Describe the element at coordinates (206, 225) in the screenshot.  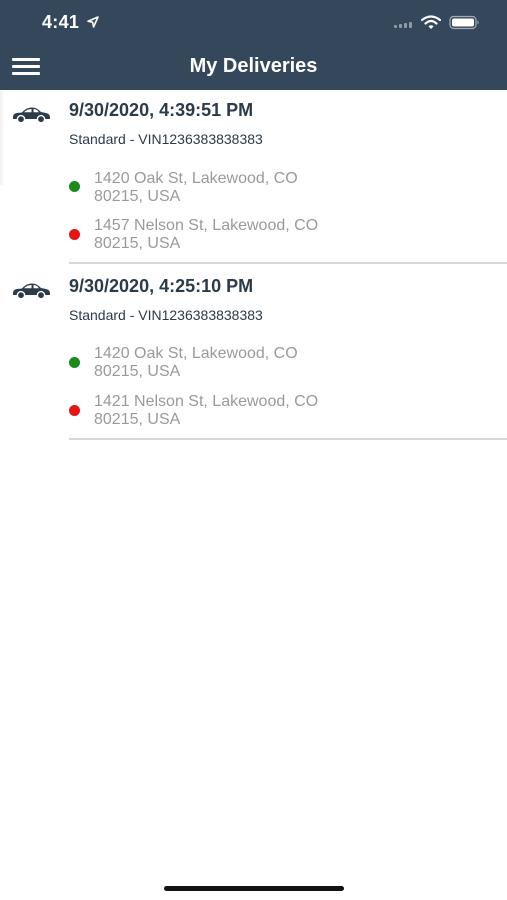
I see `dropoff-address-line1: 1457 Nelson St, Lakewood, CO` at that location.